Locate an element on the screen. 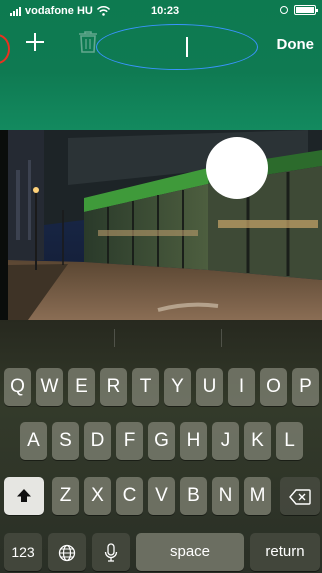 The height and width of the screenshot is (573, 322). key-d: D is located at coordinates (97, 441).